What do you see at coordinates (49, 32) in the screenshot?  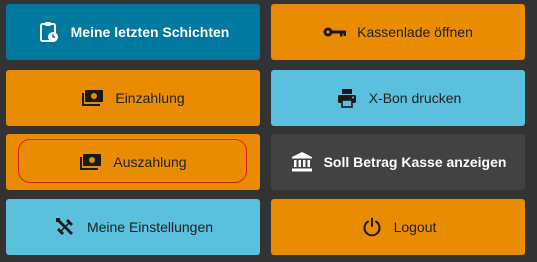 I see `clipboard-clock-icon` at bounding box center [49, 32].